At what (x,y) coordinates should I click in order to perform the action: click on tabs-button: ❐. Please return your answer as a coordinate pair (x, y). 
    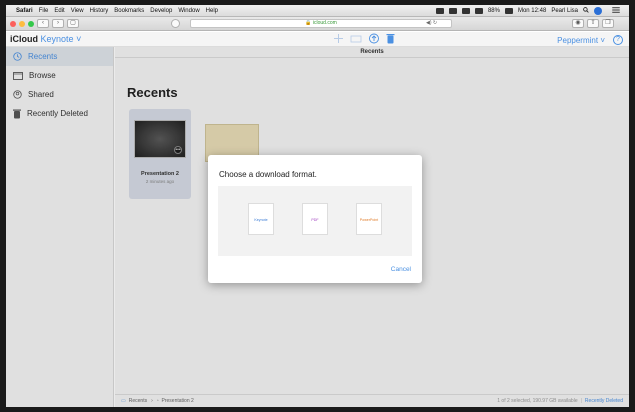
    Looking at the image, I should click on (608, 23).